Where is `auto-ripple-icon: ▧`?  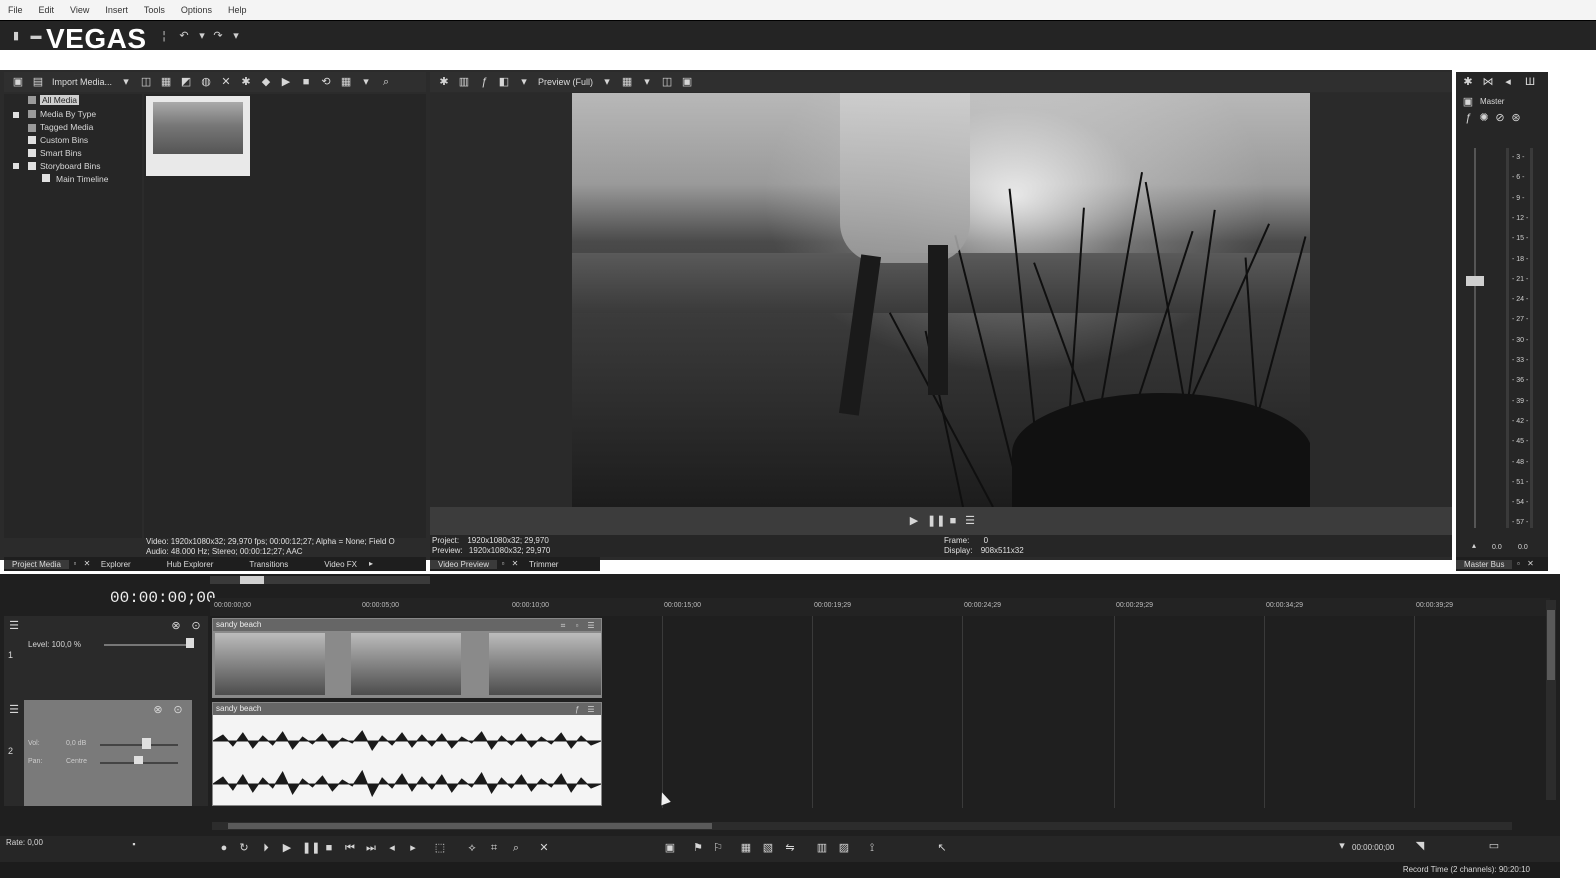
auto-ripple-icon: ▧ is located at coordinates (768, 848).